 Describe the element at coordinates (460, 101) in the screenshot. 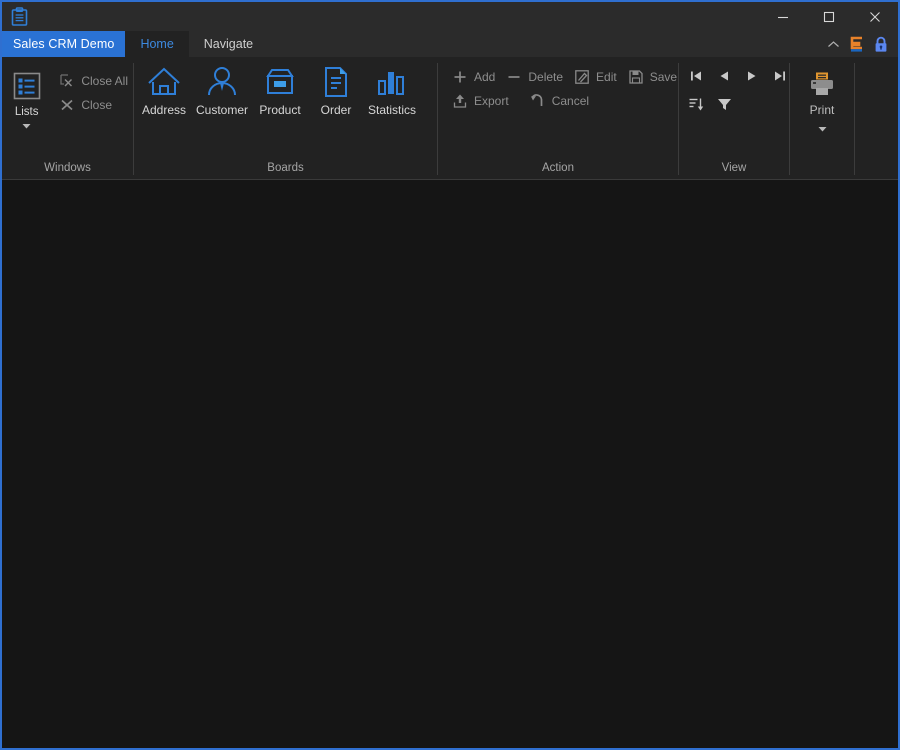

I see `export-upload-icon` at that location.